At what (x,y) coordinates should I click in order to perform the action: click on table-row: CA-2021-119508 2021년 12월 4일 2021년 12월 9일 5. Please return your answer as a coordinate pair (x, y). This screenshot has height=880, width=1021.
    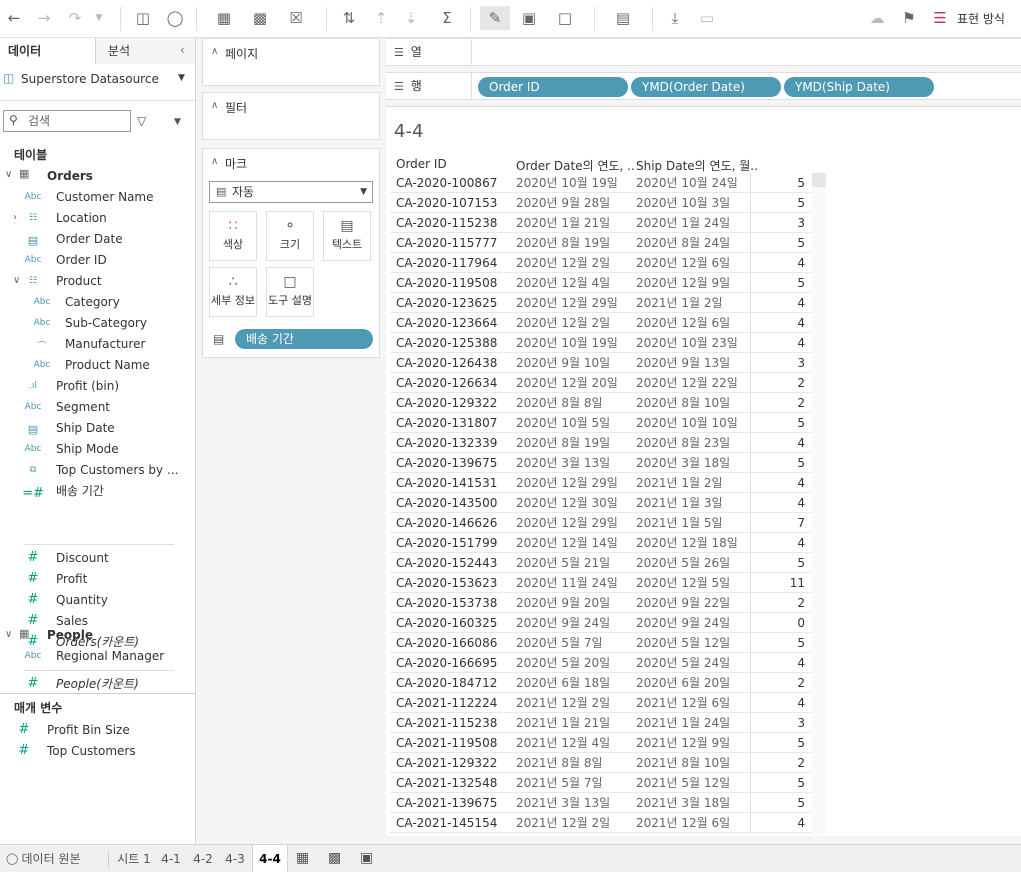
    Looking at the image, I should click on (600, 743).